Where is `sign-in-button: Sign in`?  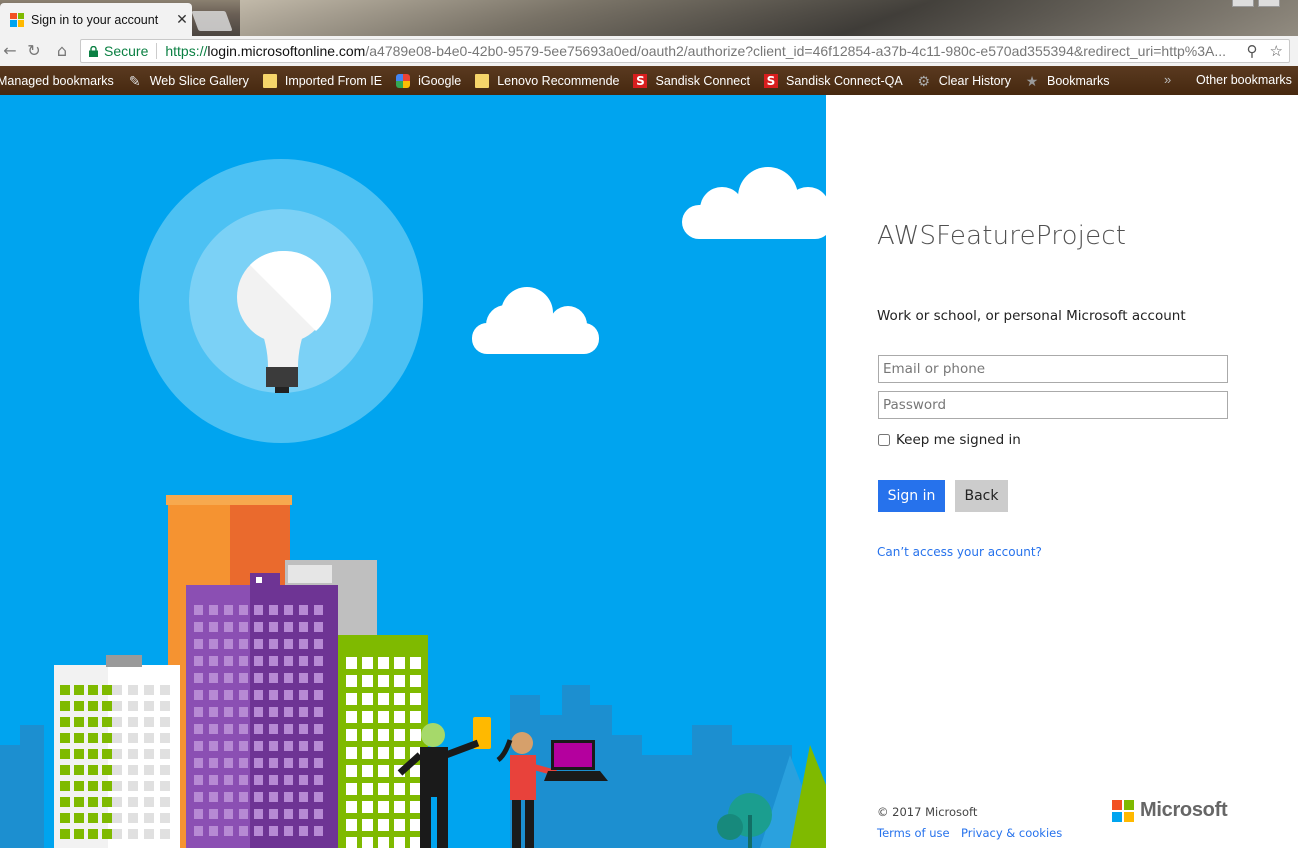
sign-in-button: Sign in is located at coordinates (911, 496).